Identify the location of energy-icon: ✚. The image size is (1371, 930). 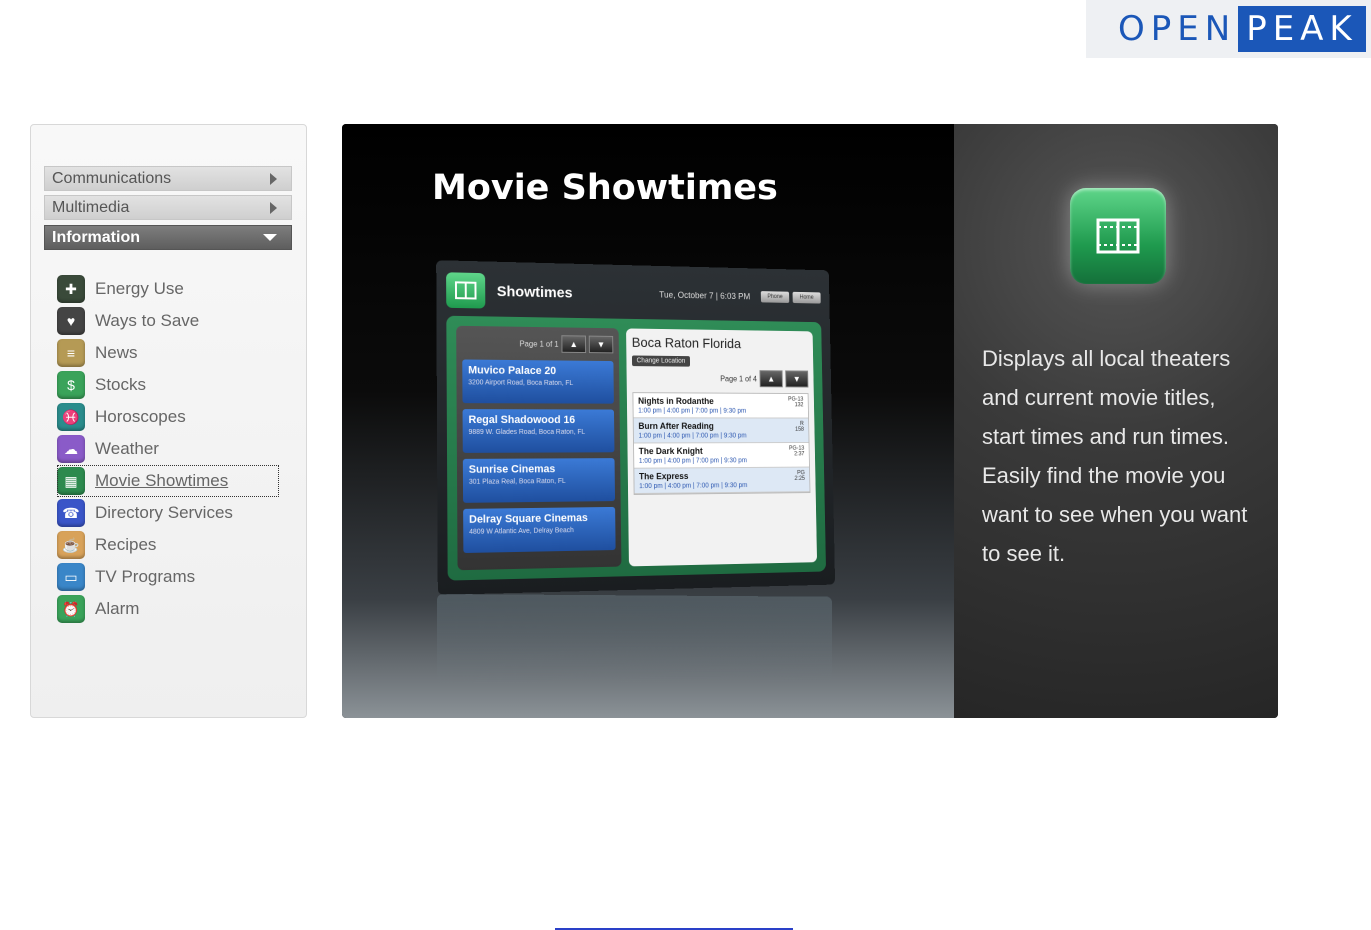
(71, 289).